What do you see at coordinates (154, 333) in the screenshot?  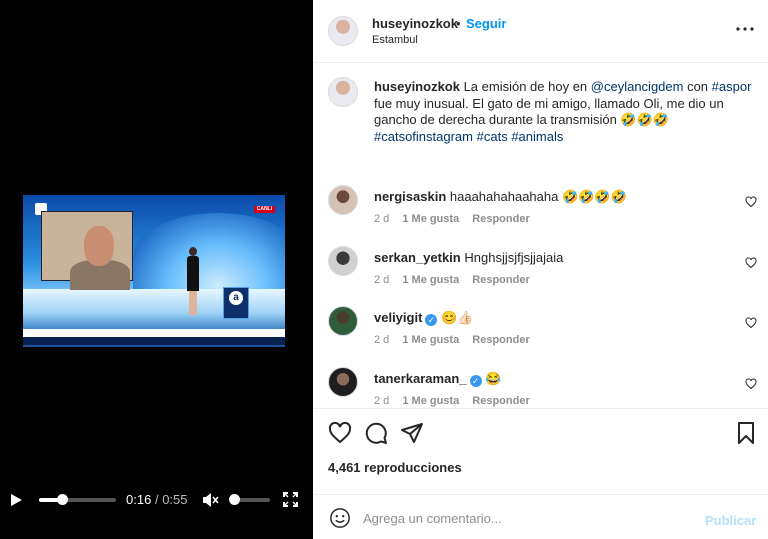 I see `ticker-top` at bounding box center [154, 333].